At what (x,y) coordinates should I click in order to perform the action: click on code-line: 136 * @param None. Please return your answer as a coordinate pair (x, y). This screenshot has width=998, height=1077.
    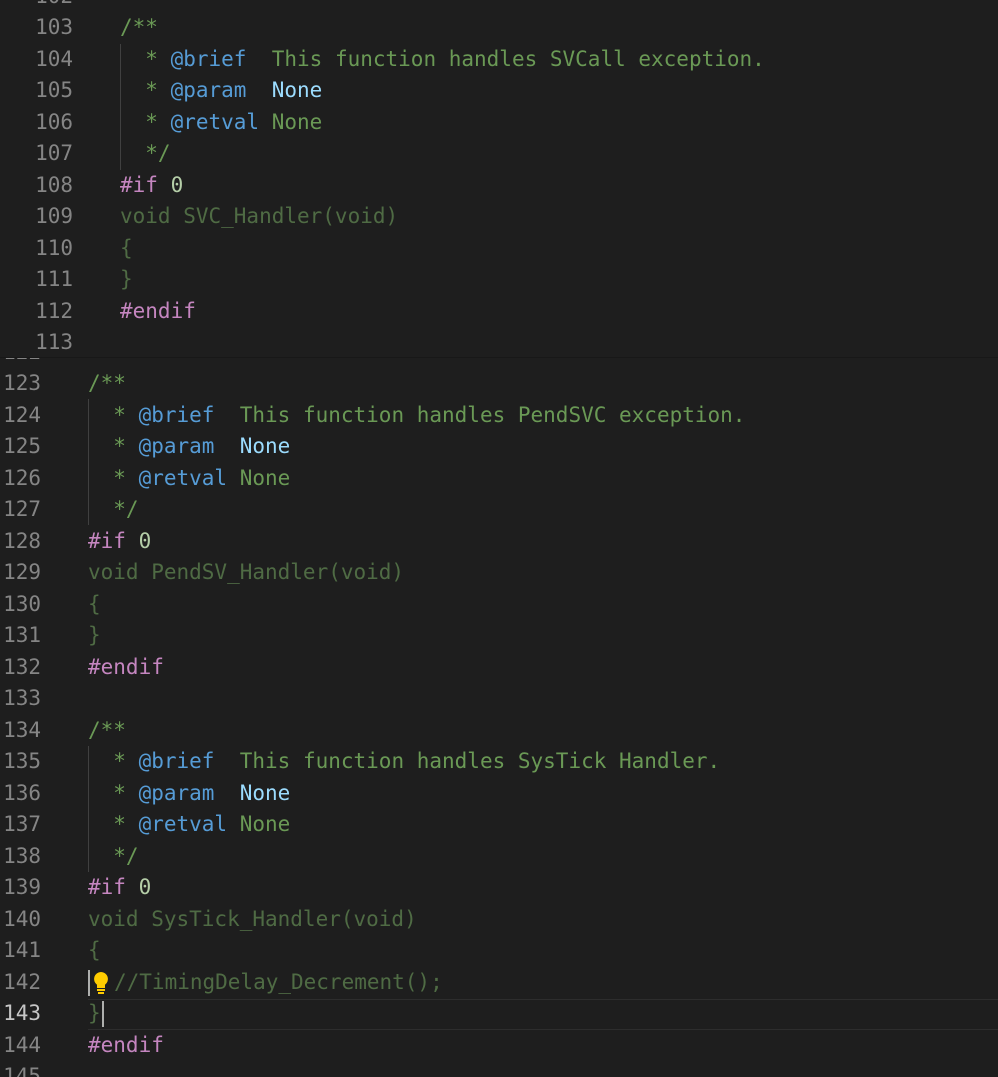
    Looking at the image, I should click on (499, 794).